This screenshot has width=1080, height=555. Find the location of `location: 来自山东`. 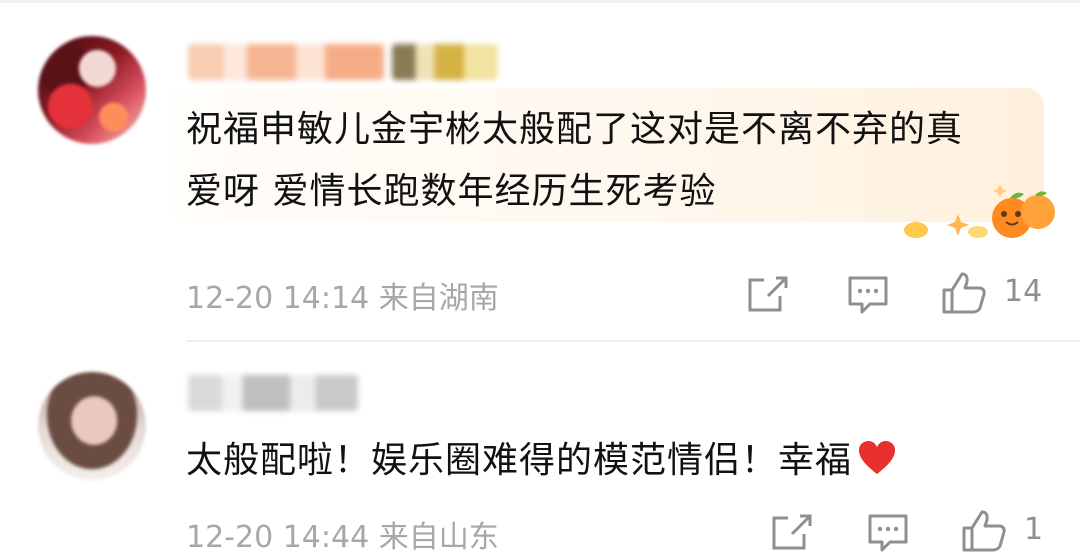

location: 来自山东 is located at coordinates (438, 537).